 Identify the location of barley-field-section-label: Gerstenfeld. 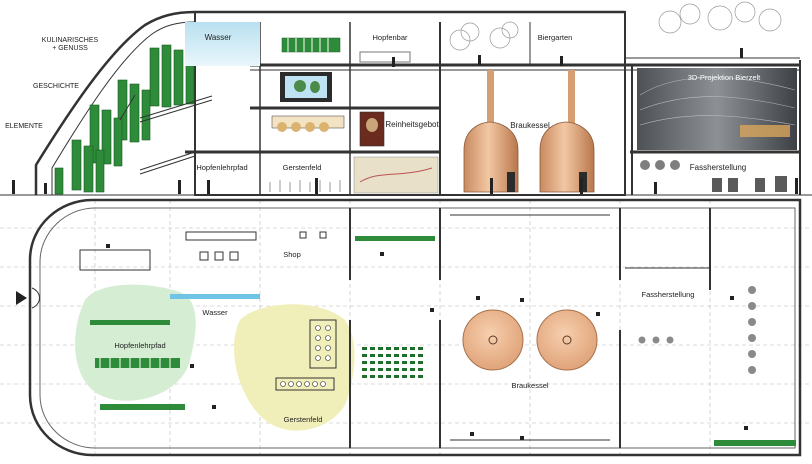
(302, 167).